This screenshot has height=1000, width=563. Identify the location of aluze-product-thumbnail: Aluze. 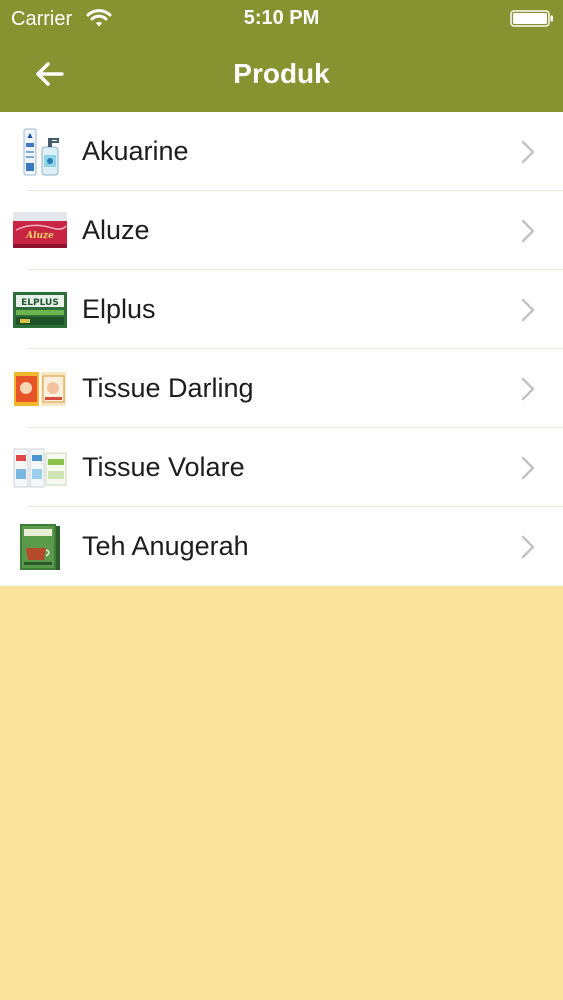
(40, 230).